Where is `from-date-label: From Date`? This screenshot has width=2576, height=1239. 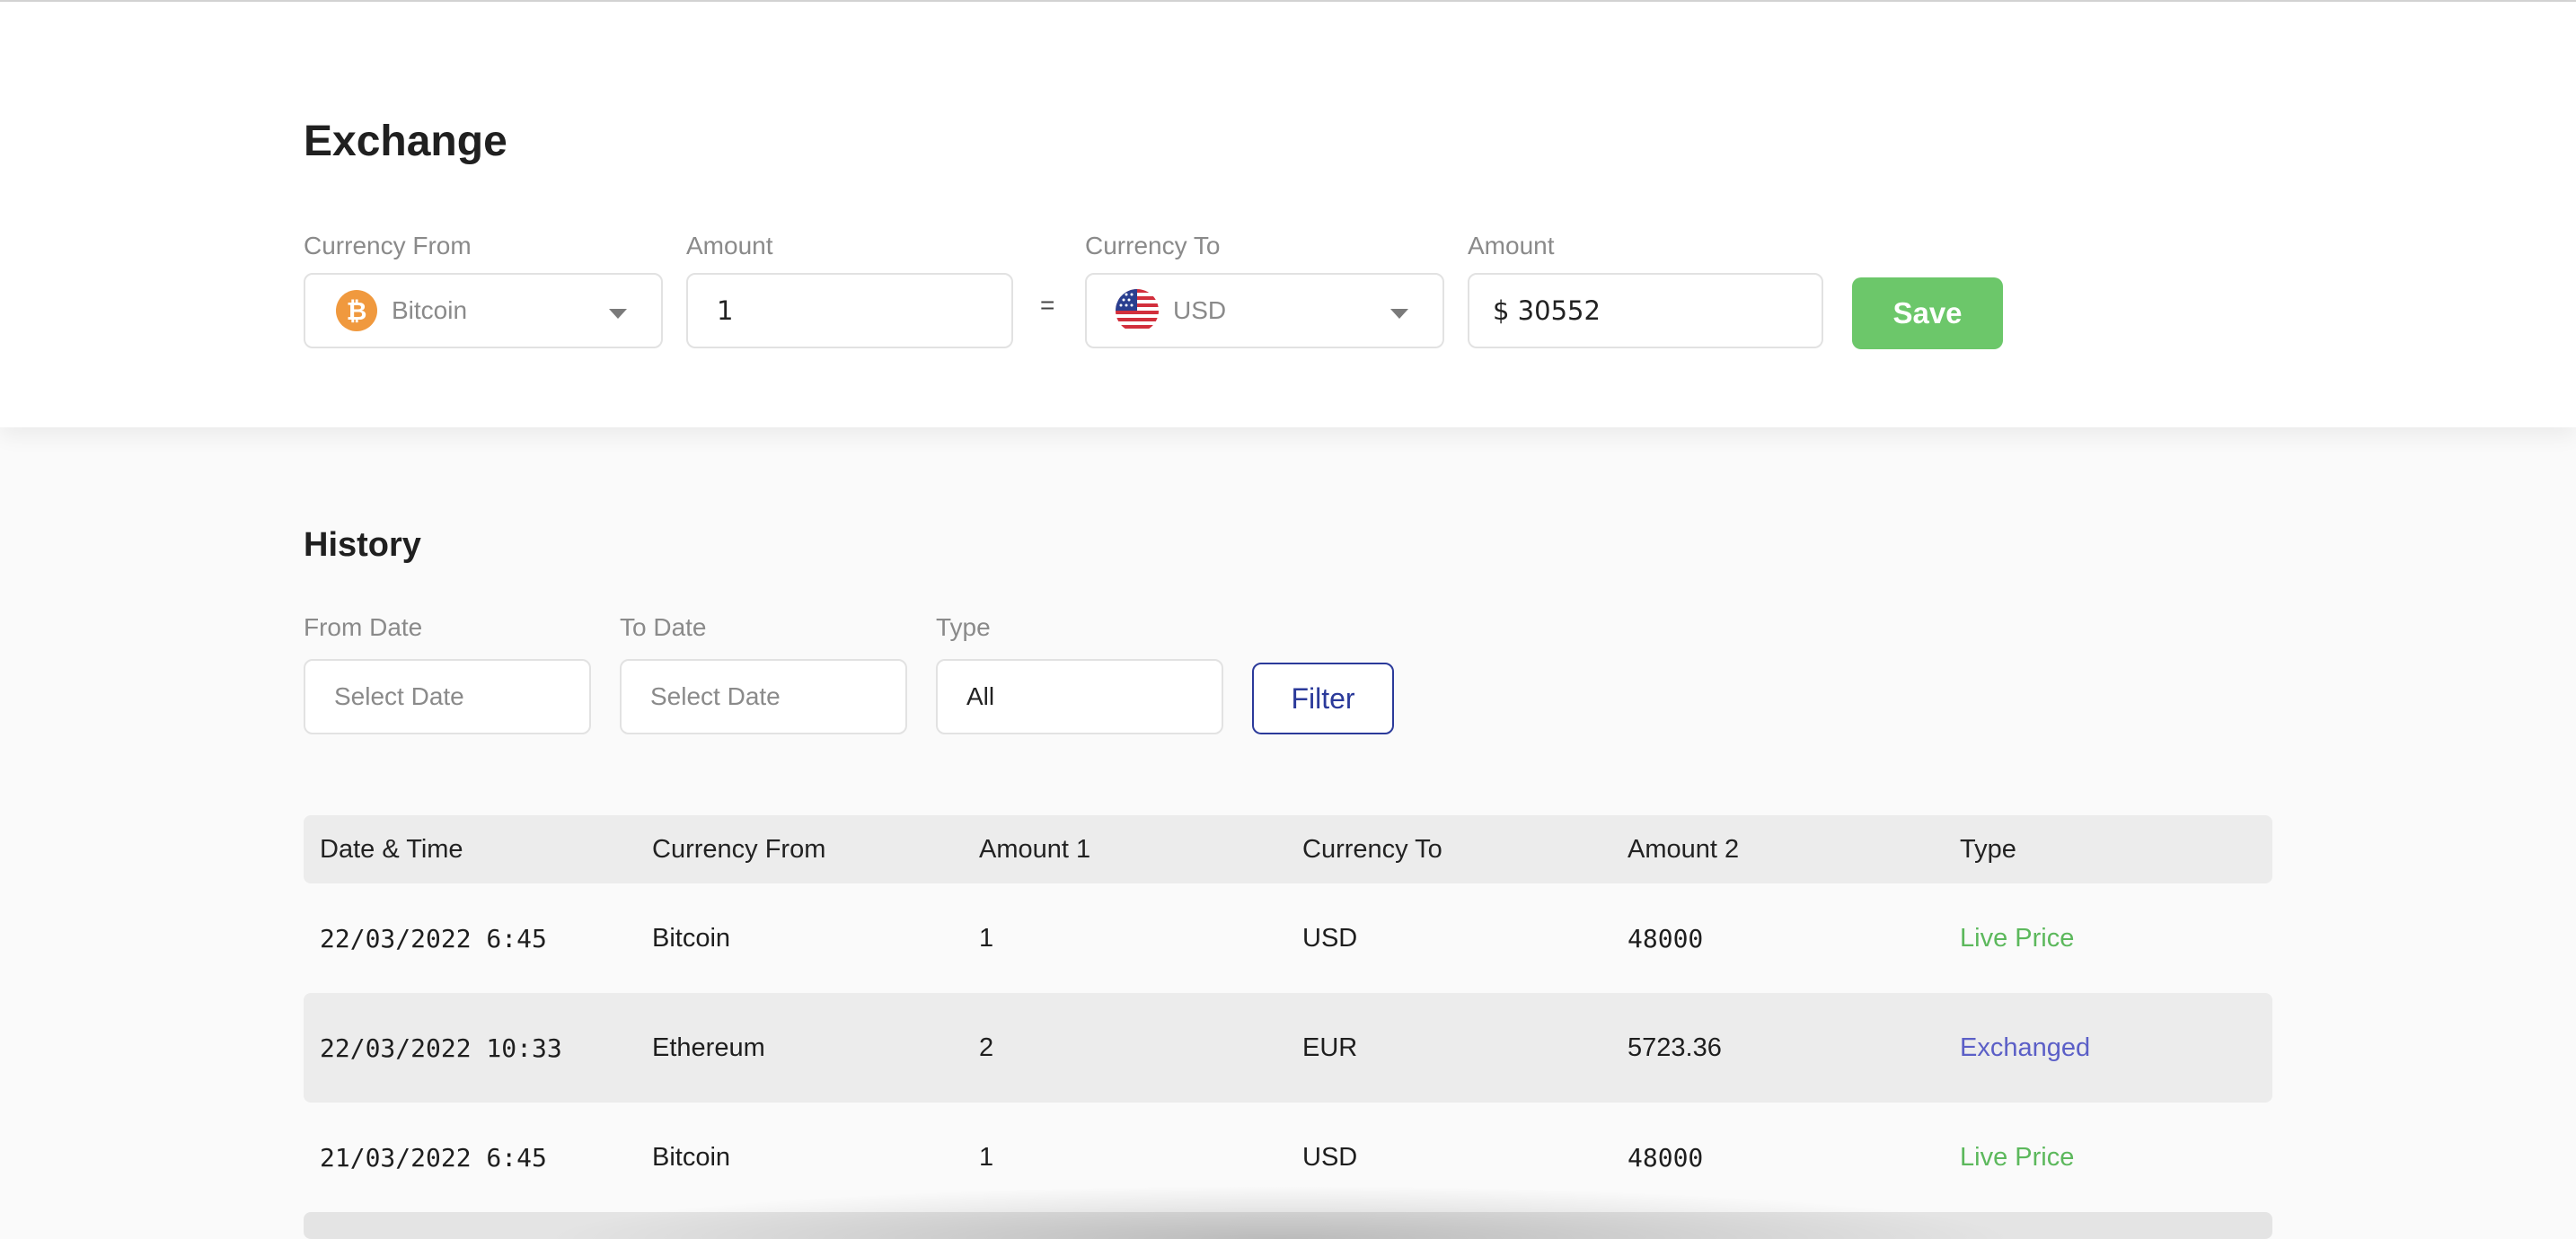
from-date-label: From Date is located at coordinates (363, 627).